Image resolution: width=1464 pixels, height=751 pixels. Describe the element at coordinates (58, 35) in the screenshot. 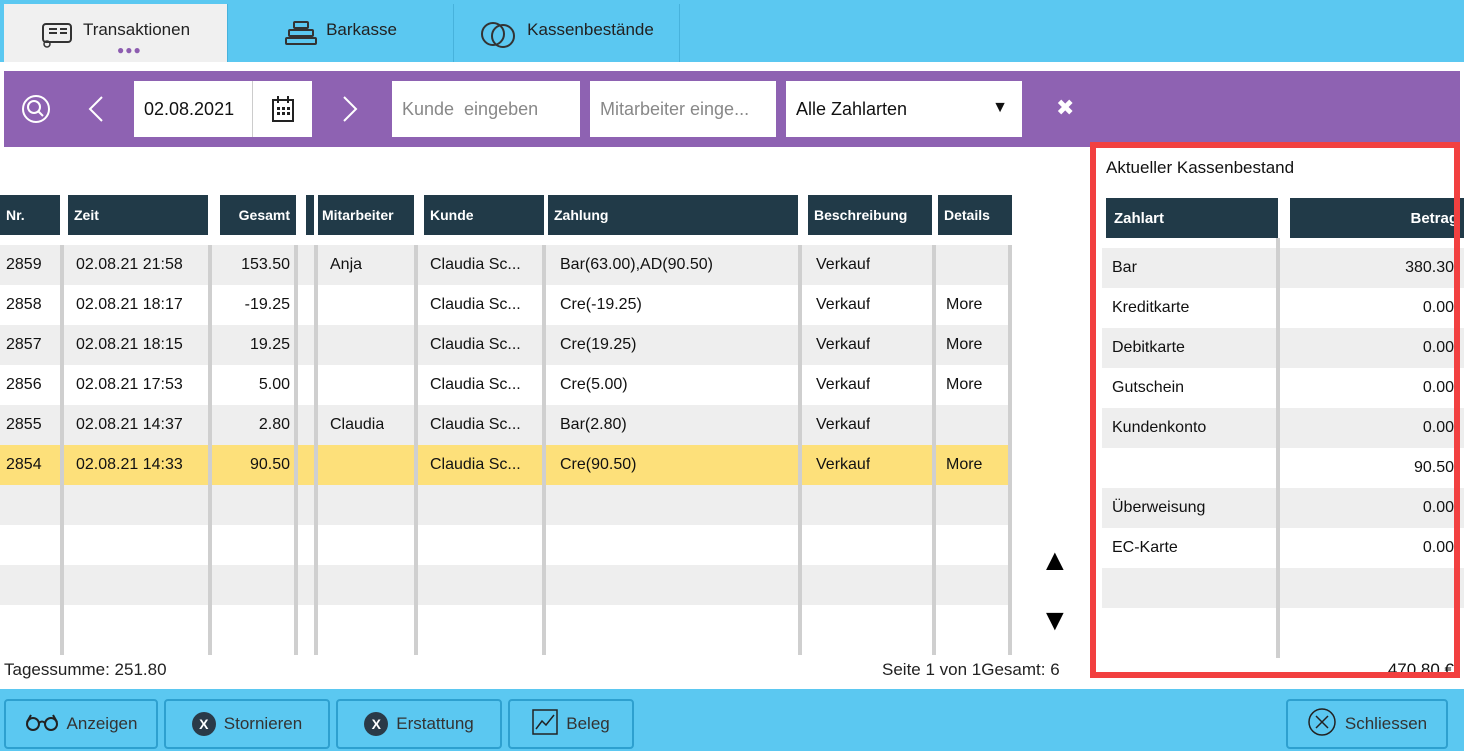

I see `receipt-icon` at that location.